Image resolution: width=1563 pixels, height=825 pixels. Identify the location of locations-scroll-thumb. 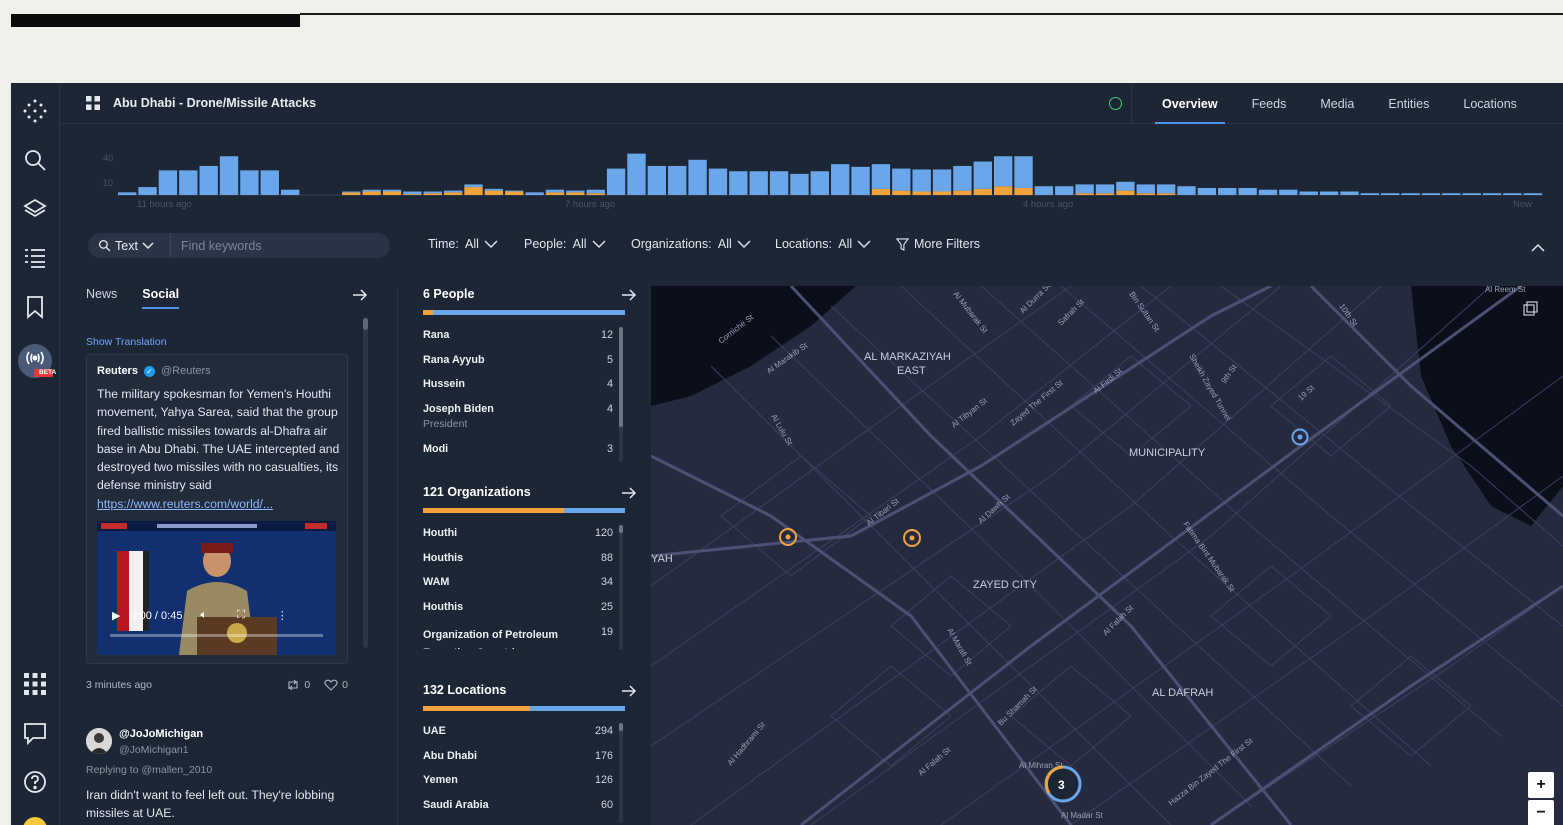
(621, 727).